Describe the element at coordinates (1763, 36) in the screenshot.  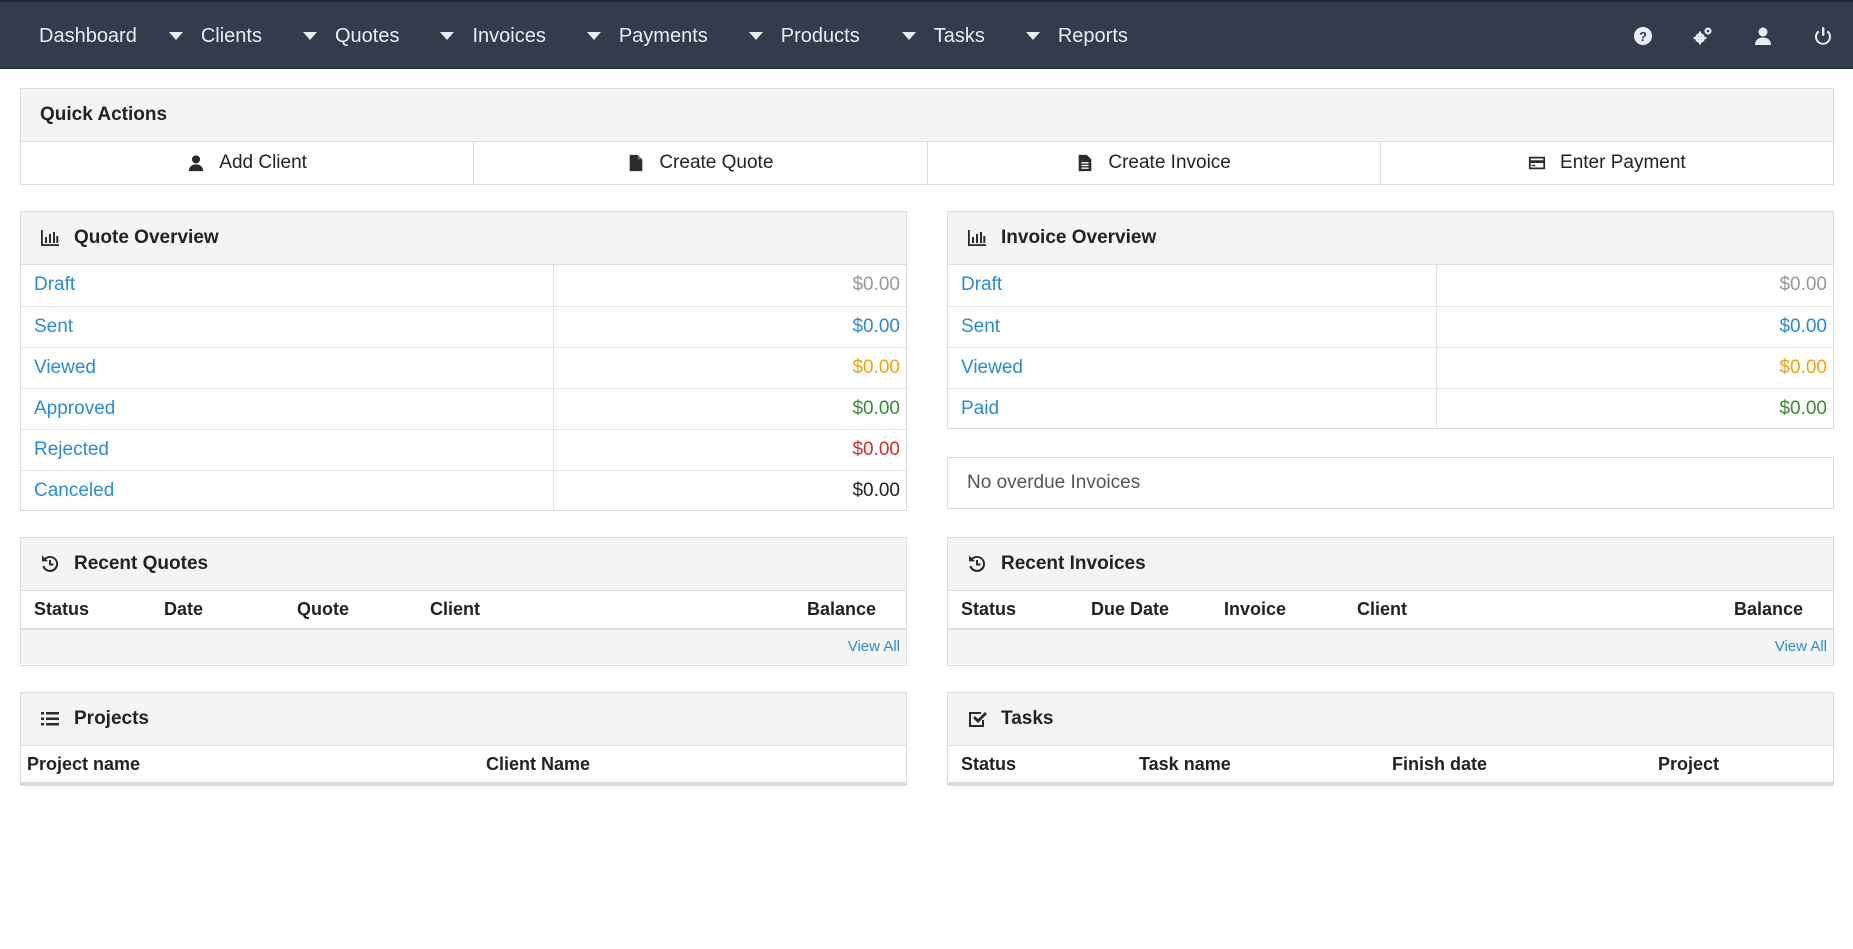
I see `user-icon` at that location.